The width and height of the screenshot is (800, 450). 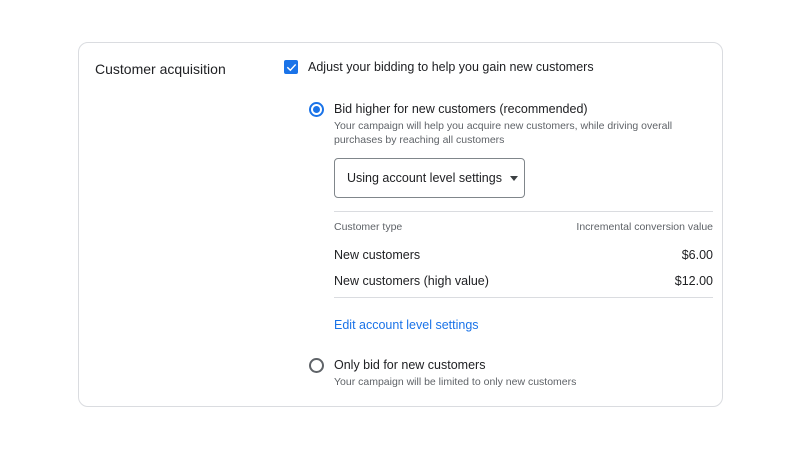 I want to click on account-settings-dropdown: Using account level settings, so click(x=429, y=178).